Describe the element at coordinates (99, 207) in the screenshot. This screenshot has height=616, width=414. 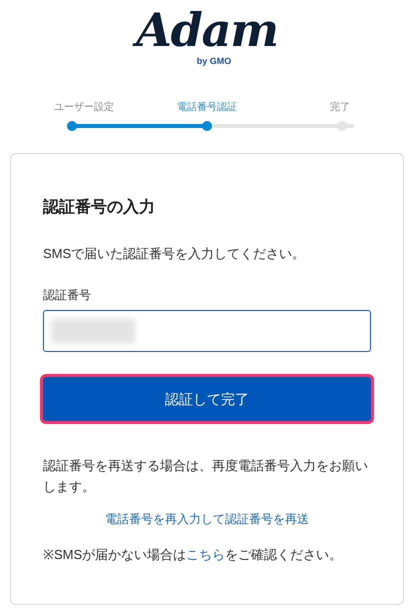
I see `card-title: 認証番号の入力` at that location.